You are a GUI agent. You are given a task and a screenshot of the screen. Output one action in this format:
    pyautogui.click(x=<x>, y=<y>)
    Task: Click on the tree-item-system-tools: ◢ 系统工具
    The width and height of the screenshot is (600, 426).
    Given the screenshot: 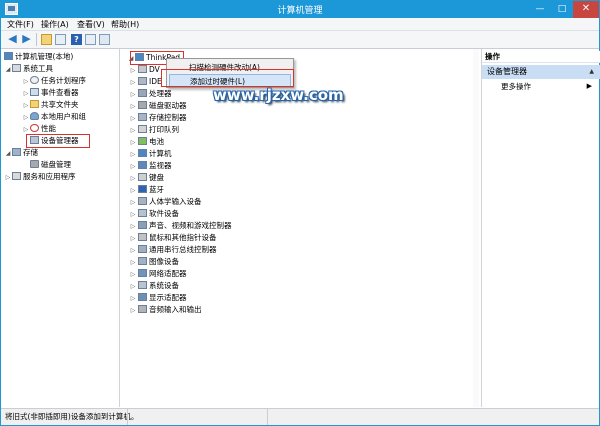 What is the action you would take?
    pyautogui.click(x=28, y=69)
    